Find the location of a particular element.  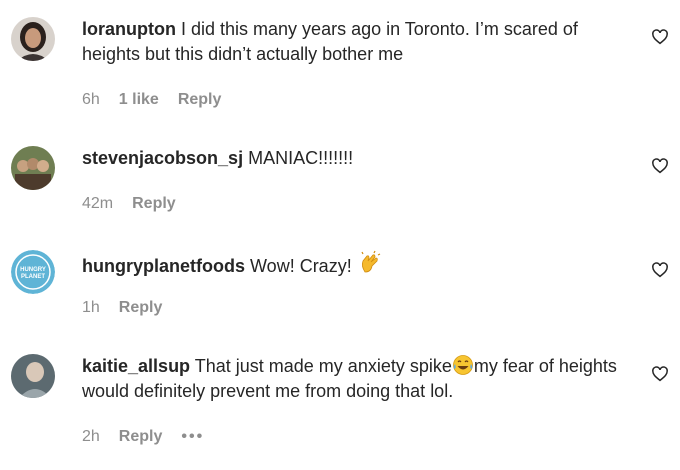

comment-time: 6h is located at coordinates (91, 100).